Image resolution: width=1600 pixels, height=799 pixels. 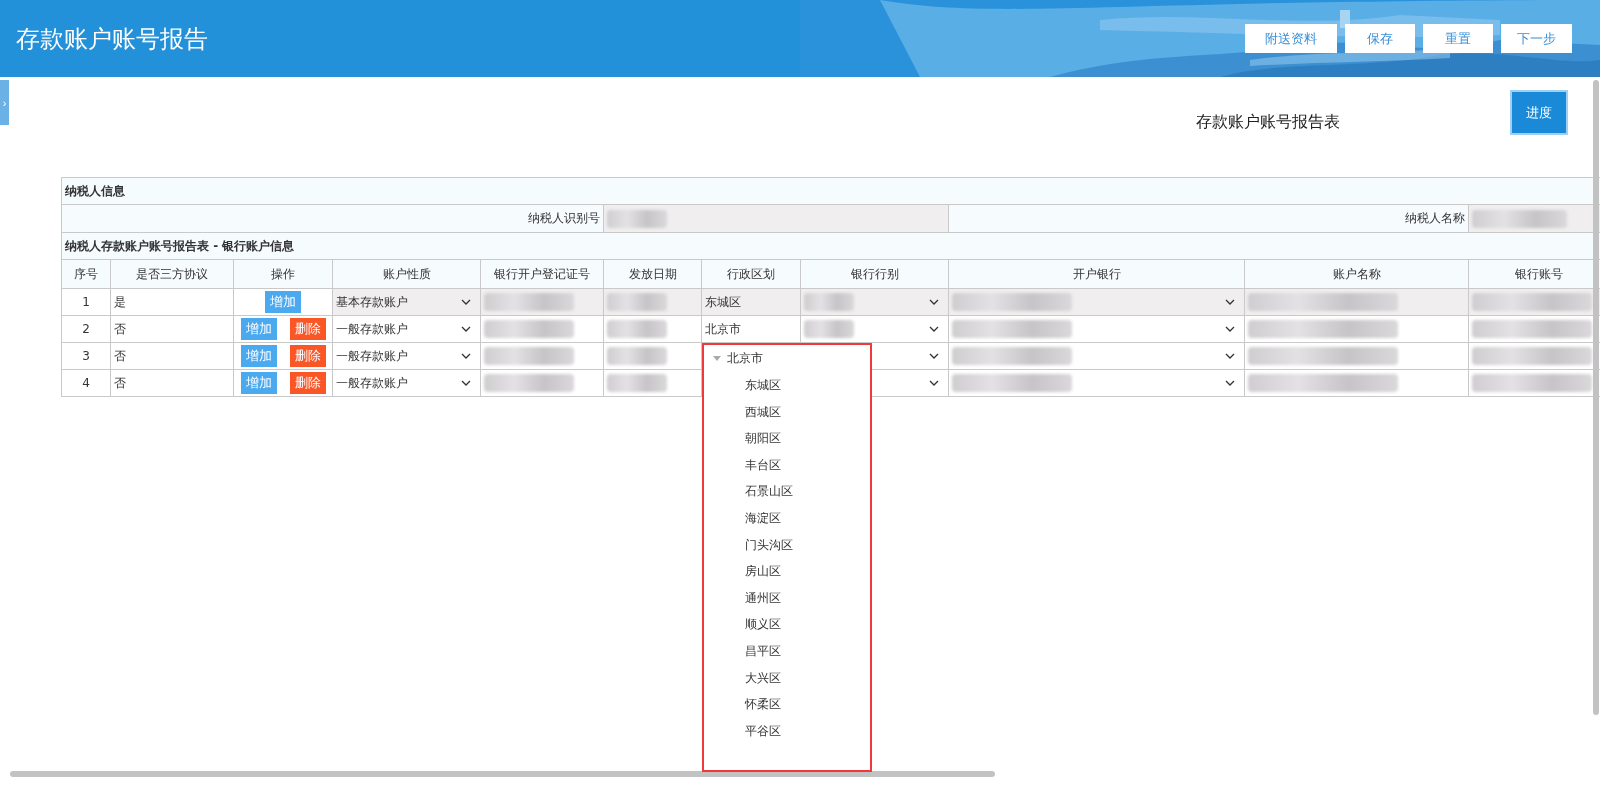 I want to click on report-title: 存款账户账号报告表, so click(x=1268, y=122).